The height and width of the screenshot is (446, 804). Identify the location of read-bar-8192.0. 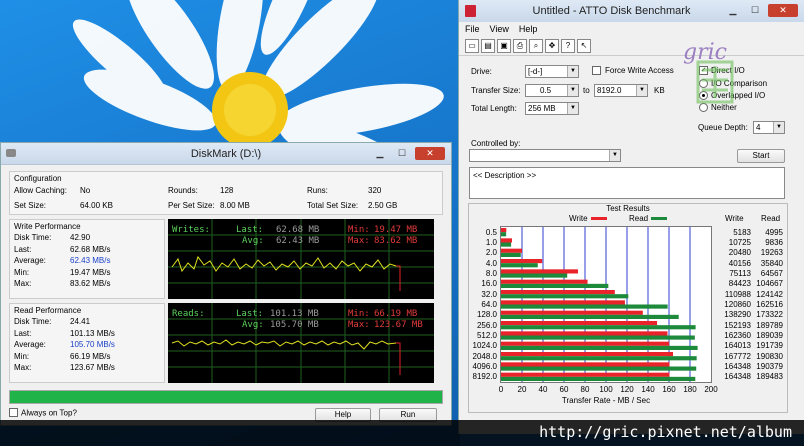
(598, 378).